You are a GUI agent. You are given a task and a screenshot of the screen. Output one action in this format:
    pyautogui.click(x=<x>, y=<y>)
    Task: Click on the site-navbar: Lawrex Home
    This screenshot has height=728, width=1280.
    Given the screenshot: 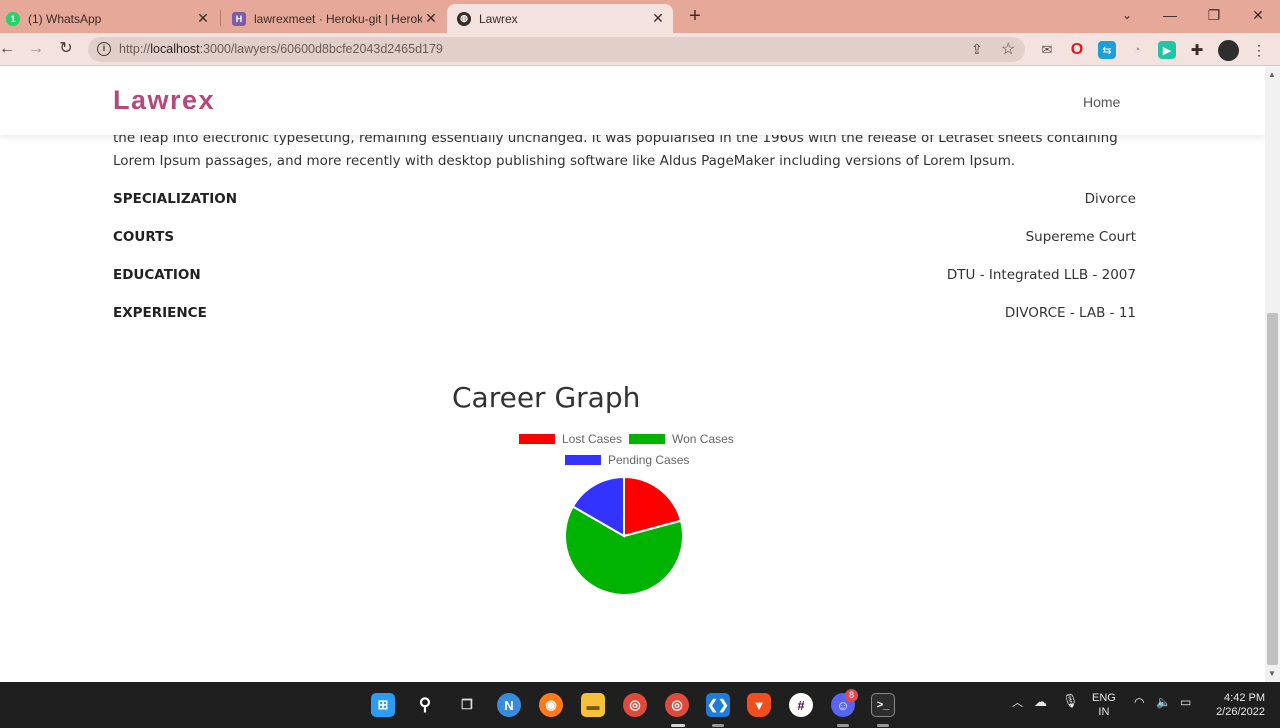 What is the action you would take?
    pyautogui.click(x=632, y=101)
    